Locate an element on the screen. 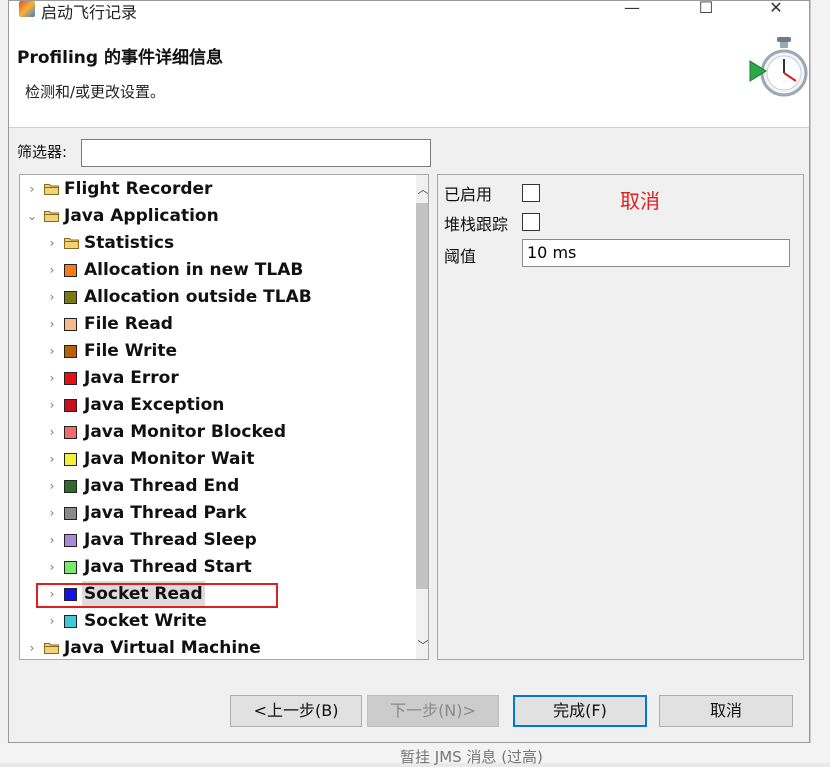 The height and width of the screenshot is (767, 830). tree-item: › Java Virtual Machine is located at coordinates (216, 647).